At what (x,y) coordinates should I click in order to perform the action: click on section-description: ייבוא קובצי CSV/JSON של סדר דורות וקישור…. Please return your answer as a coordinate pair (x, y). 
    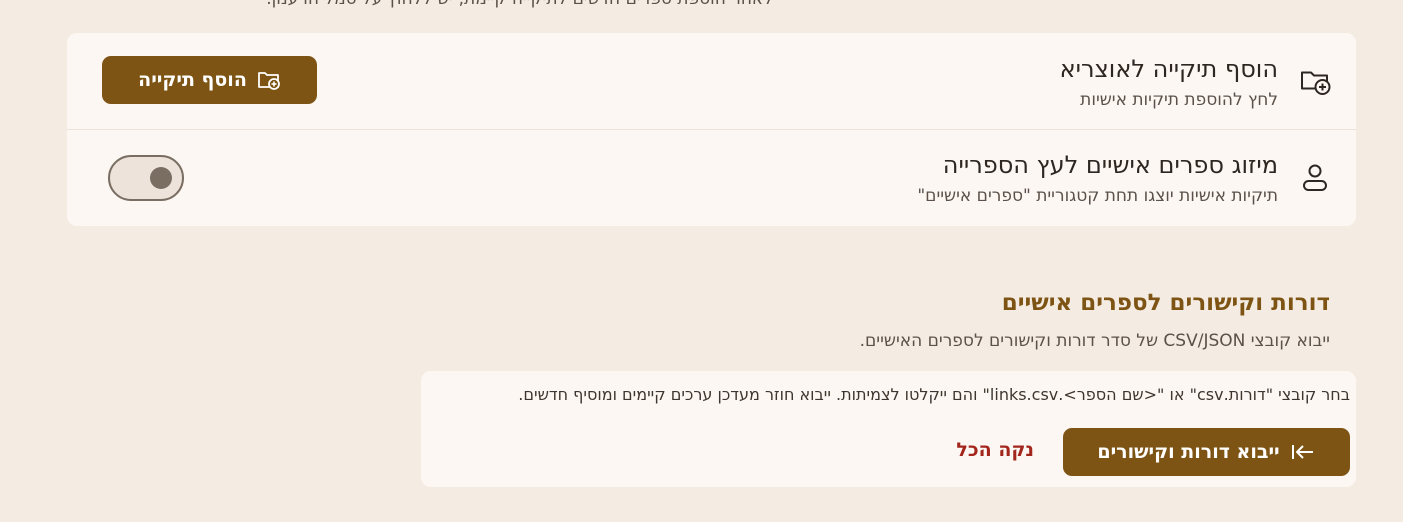
    Looking at the image, I should click on (1094, 341).